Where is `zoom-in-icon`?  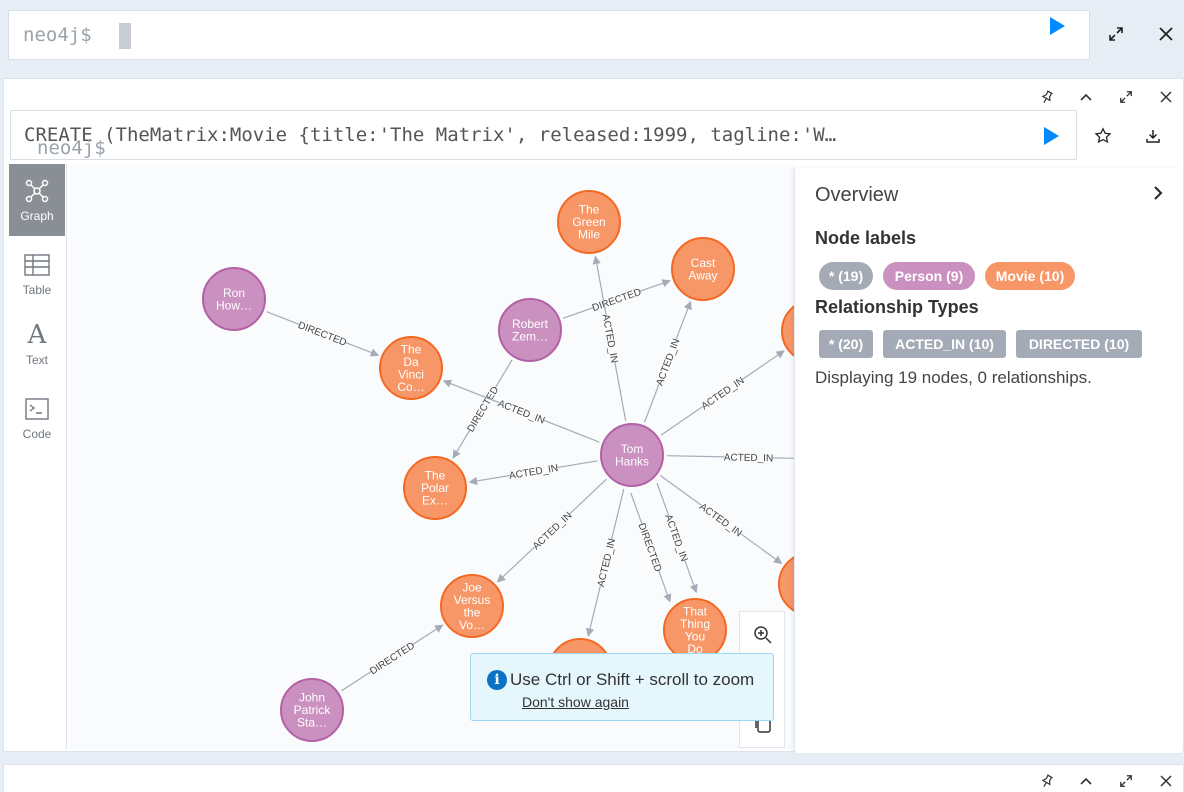 zoom-in-icon is located at coordinates (763, 635).